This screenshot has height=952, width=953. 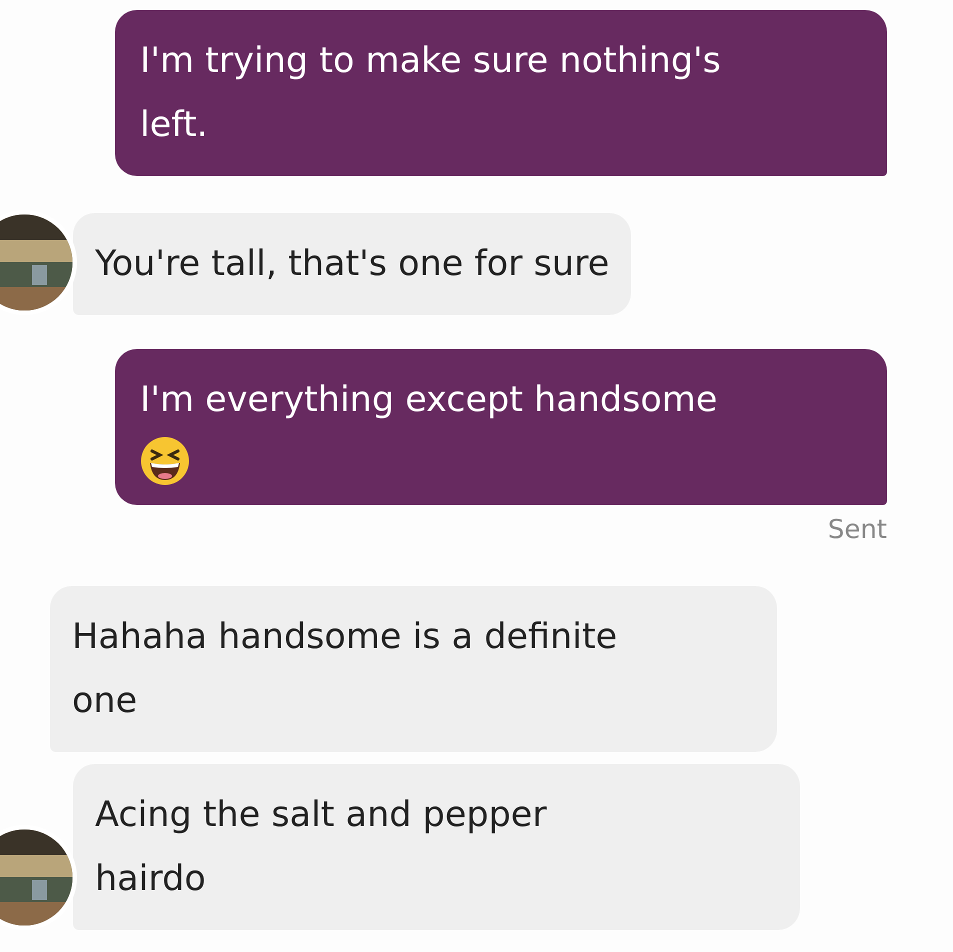 I want to click on sent-message: I'm trying to make sure nothing's left., so click(x=501, y=93).